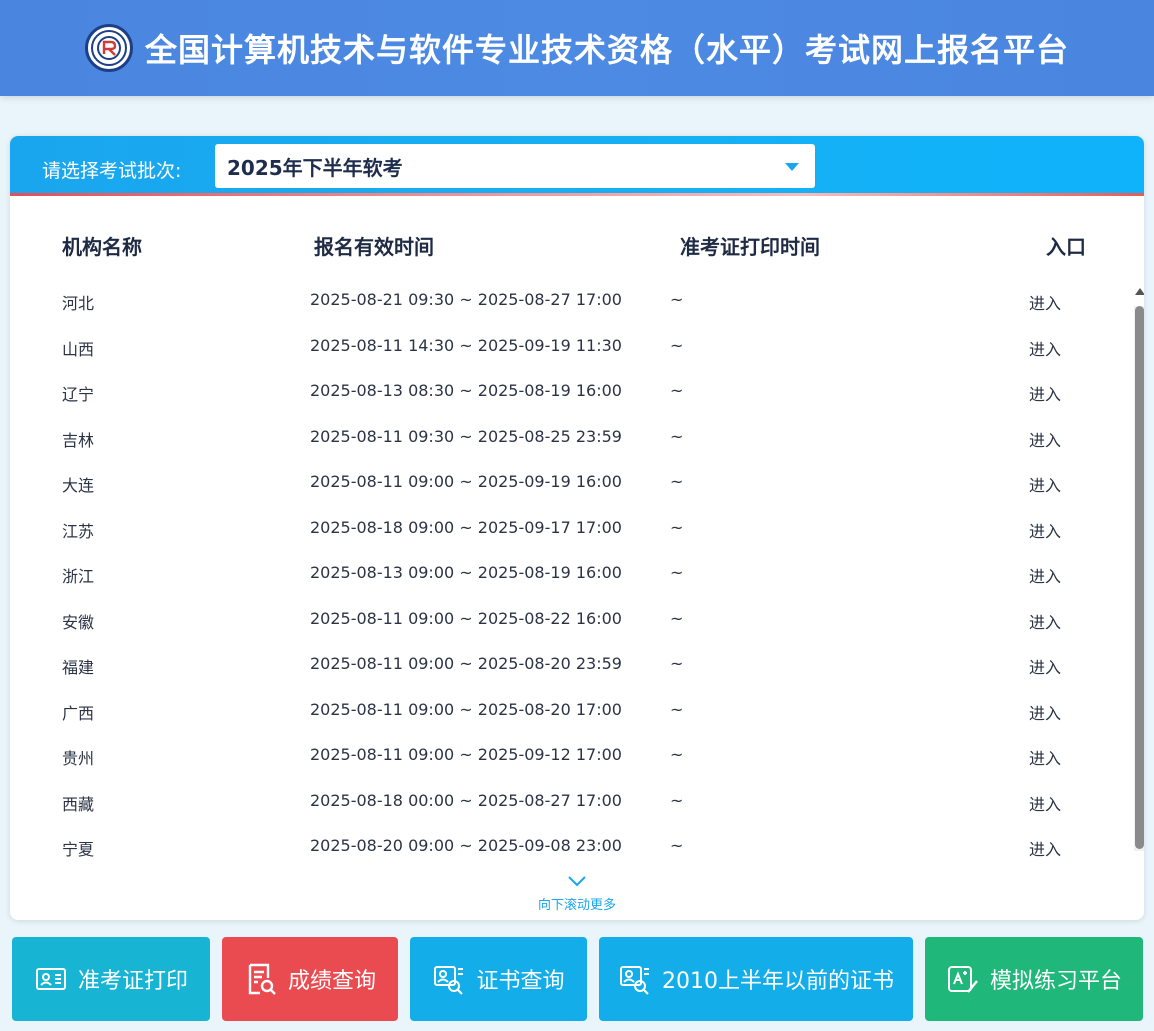  What do you see at coordinates (78, 758) in the screenshot?
I see `row-org: 贵州` at bounding box center [78, 758].